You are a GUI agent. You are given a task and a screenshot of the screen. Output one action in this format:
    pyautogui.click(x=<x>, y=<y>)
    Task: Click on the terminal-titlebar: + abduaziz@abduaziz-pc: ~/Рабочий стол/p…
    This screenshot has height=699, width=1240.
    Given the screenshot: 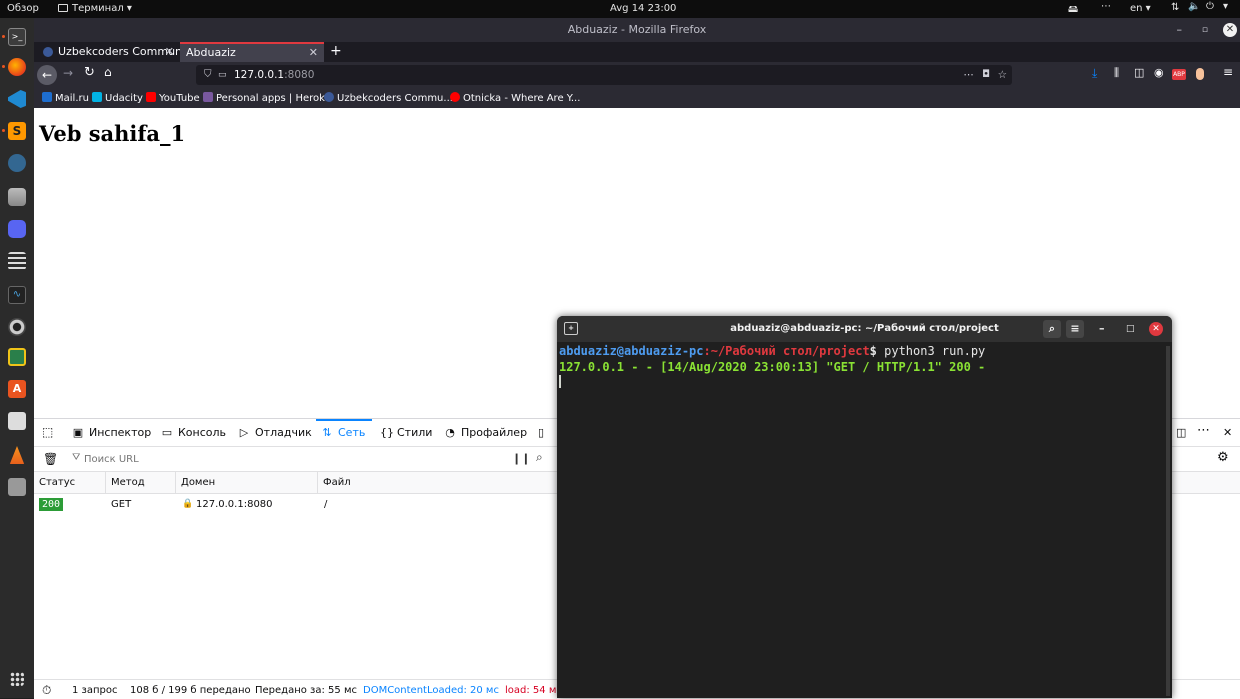 What is the action you would take?
    pyautogui.click(x=864, y=329)
    